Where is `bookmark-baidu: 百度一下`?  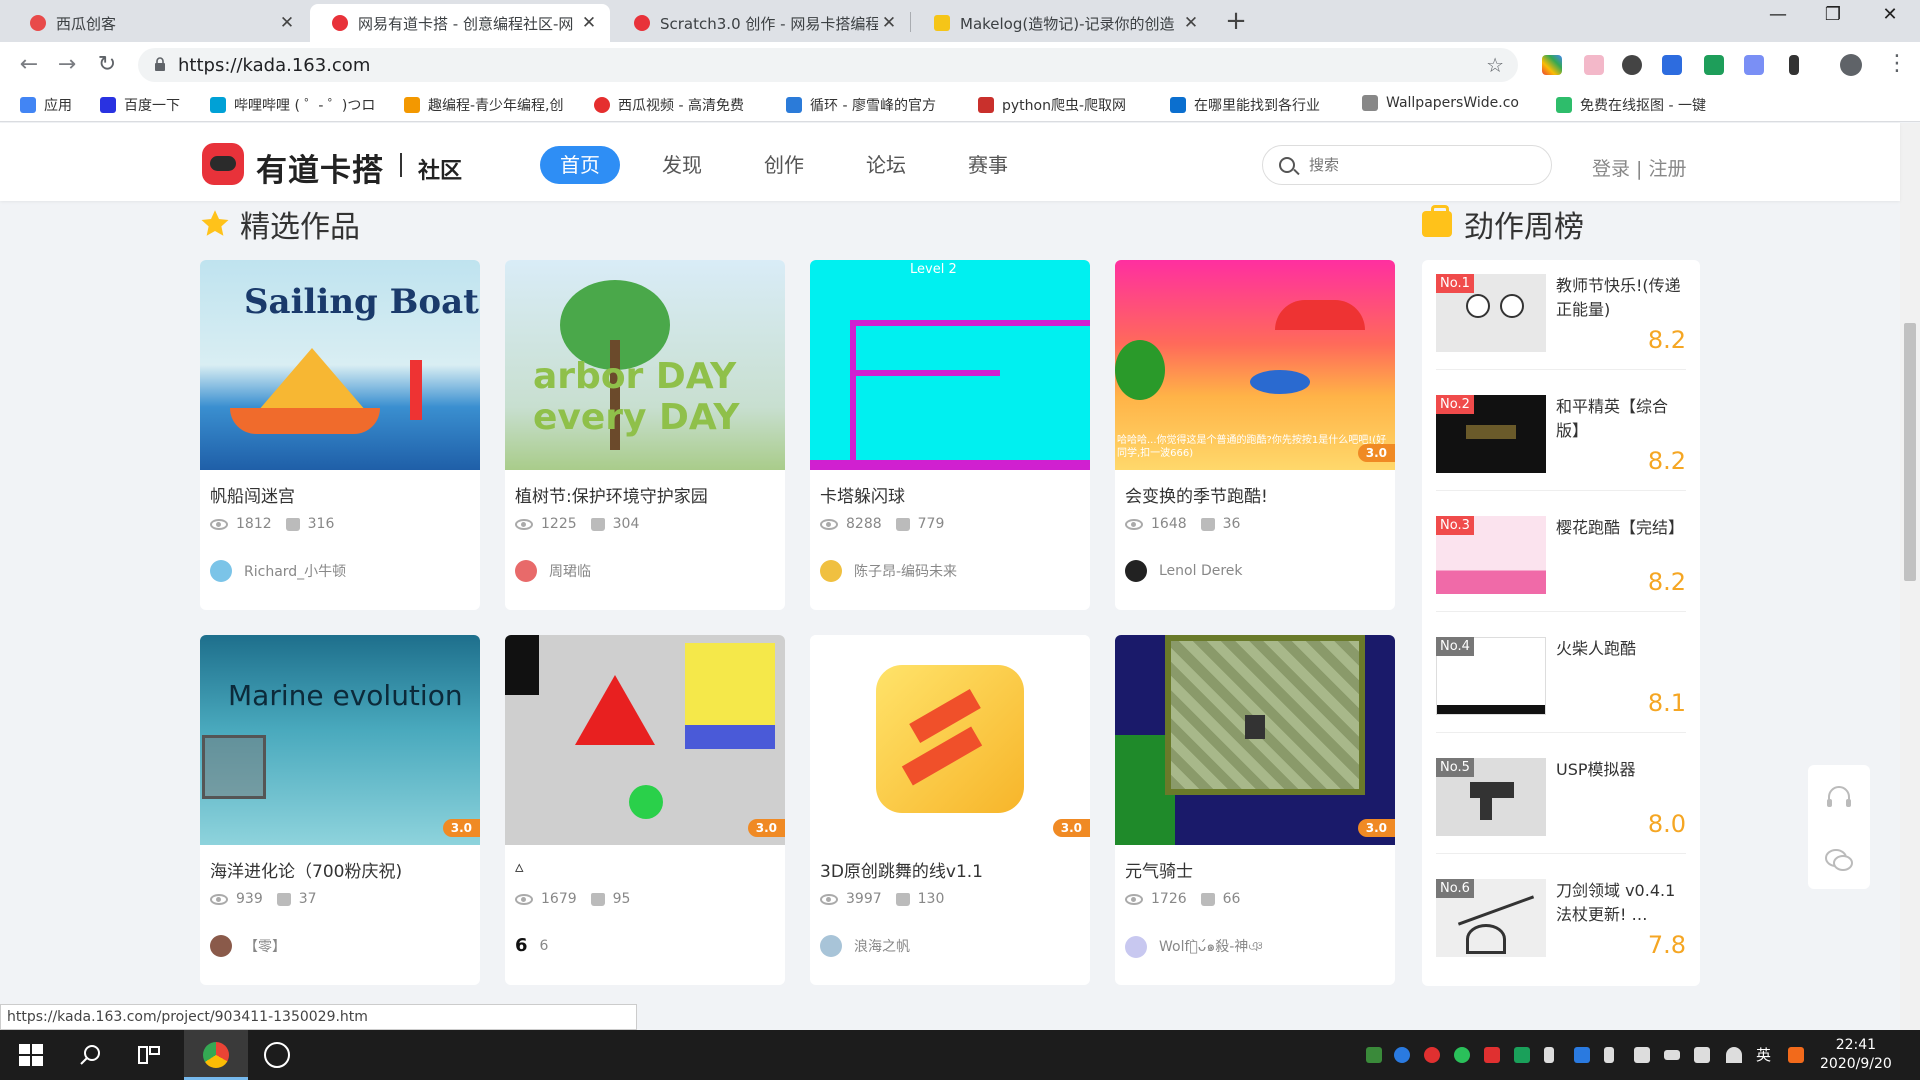
bookmark-baidu: 百度一下 is located at coordinates (140, 105).